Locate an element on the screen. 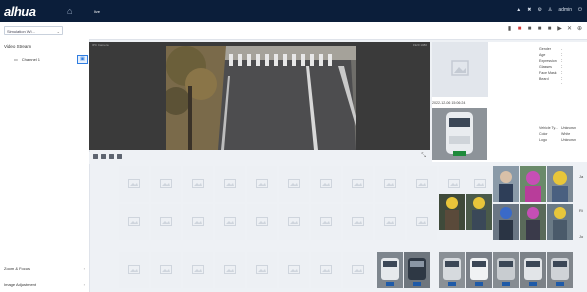 The height and width of the screenshot is (292, 587). channel-label: Channel 1 is located at coordinates (31, 59).